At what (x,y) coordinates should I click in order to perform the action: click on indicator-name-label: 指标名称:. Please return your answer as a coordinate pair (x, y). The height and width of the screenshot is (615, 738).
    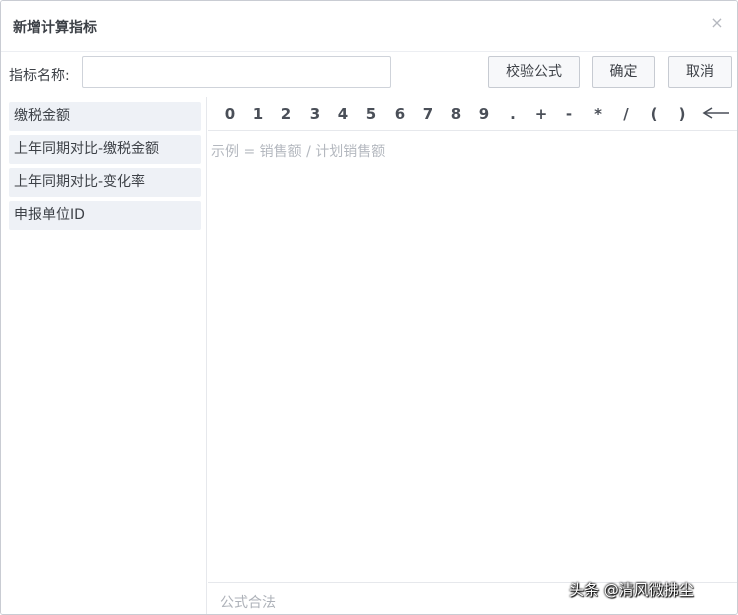
    Looking at the image, I should click on (39, 76).